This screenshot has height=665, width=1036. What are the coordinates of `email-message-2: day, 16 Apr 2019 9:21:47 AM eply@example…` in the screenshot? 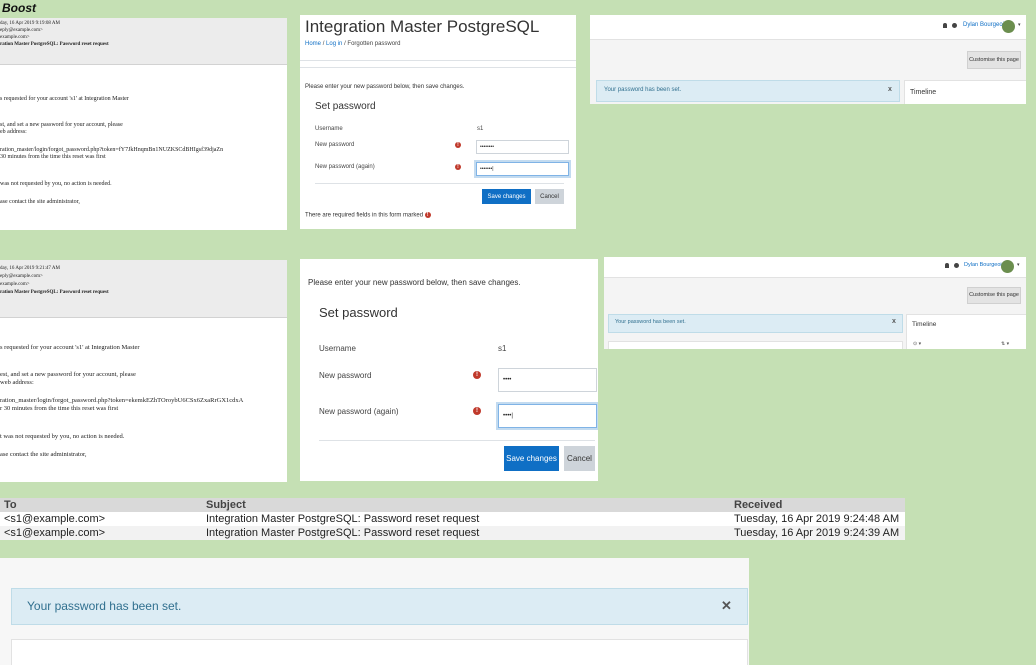 It's located at (143, 371).